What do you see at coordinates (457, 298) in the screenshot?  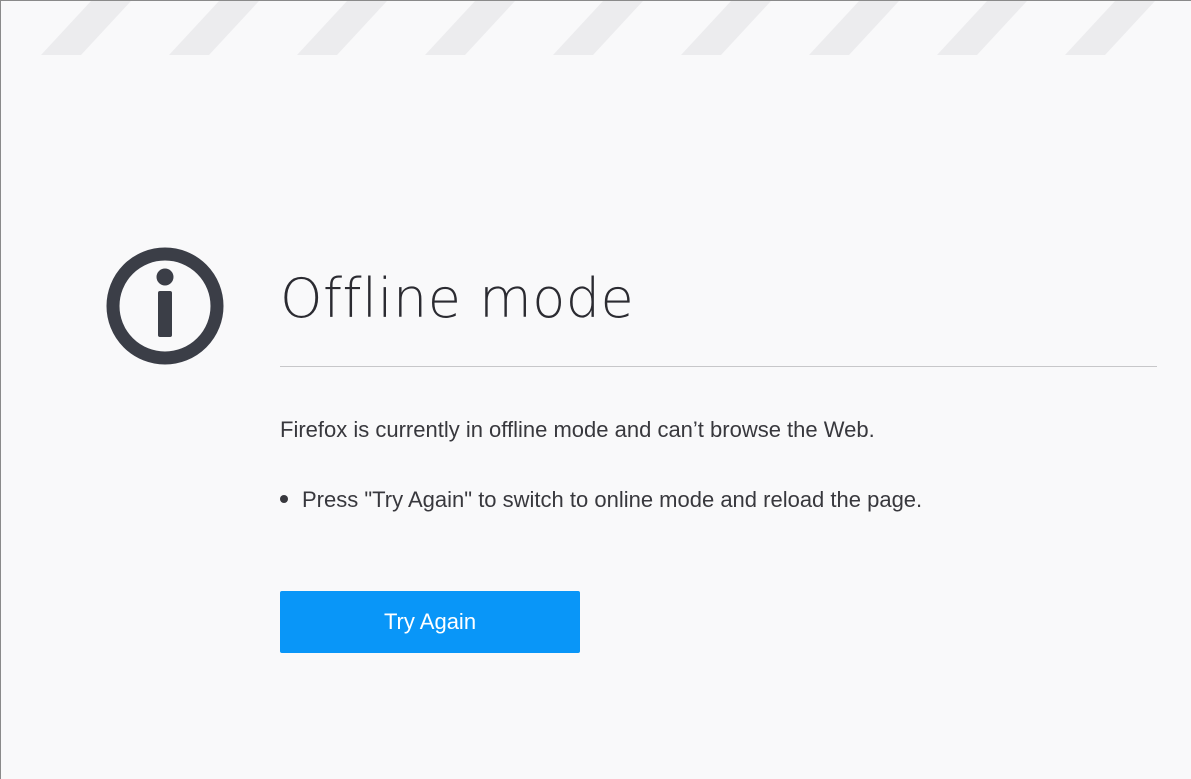 I see `page-title: Offline mode` at bounding box center [457, 298].